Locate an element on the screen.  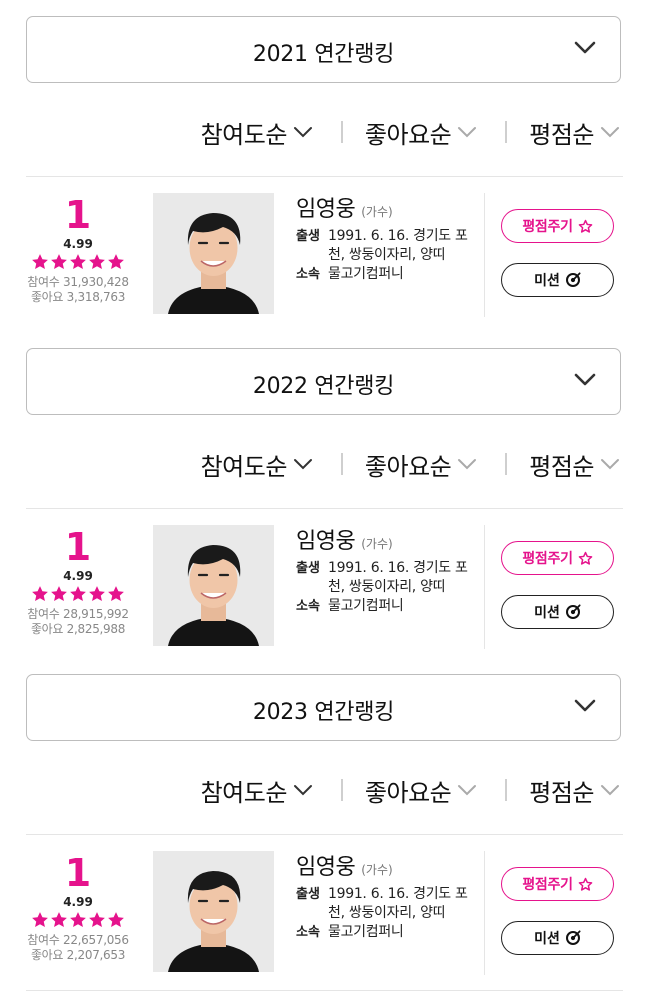
dropdown-title: 2022 연간랭킹 is located at coordinates (323, 386).